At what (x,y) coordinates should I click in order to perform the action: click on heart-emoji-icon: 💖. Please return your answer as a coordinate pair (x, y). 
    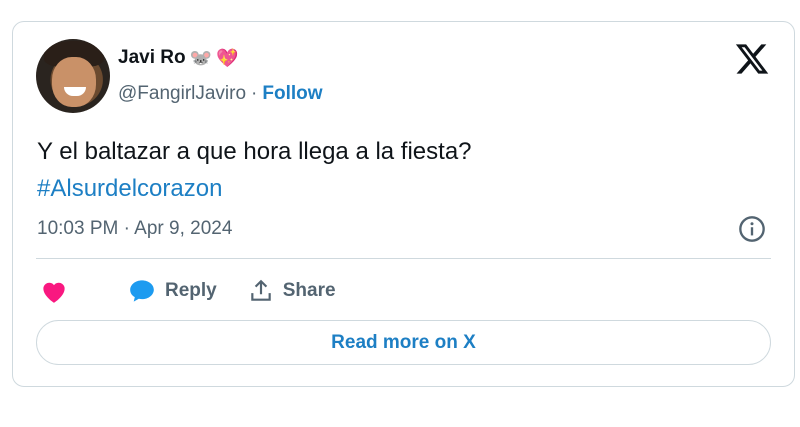
    Looking at the image, I should click on (227, 58).